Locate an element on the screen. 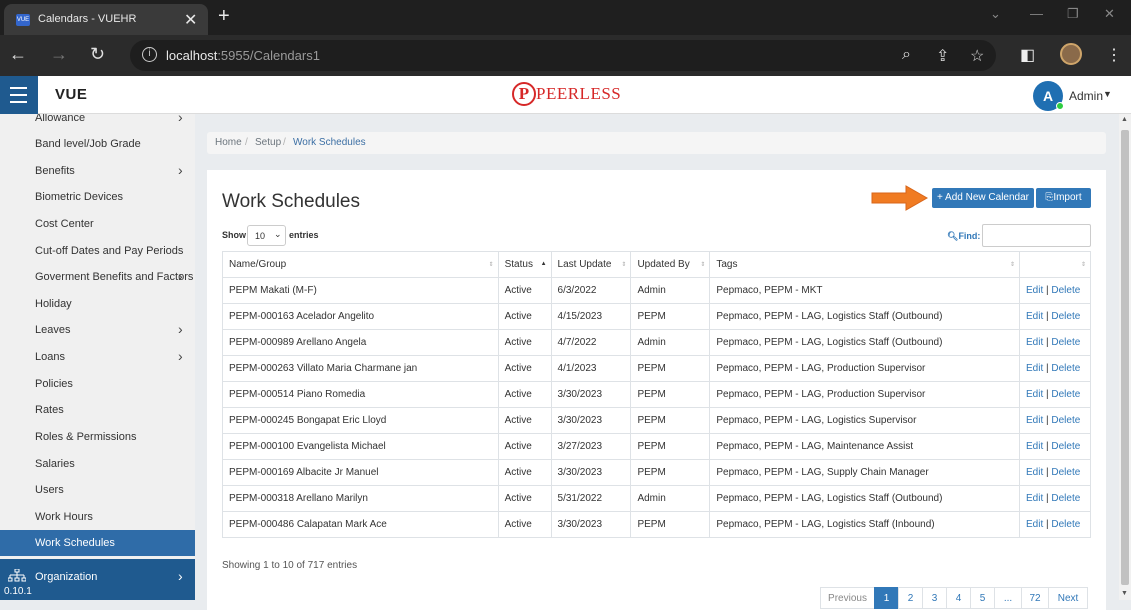 The image size is (1131, 610). caret-down-icon: ▼ is located at coordinates (1107, 94).